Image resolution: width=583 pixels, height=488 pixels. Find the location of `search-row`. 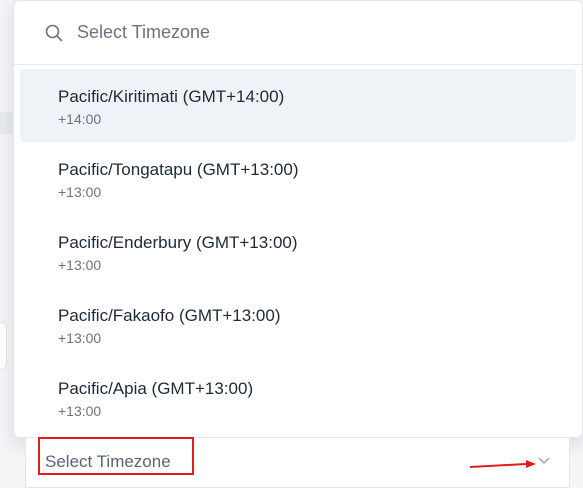

search-row is located at coordinates (298, 33).